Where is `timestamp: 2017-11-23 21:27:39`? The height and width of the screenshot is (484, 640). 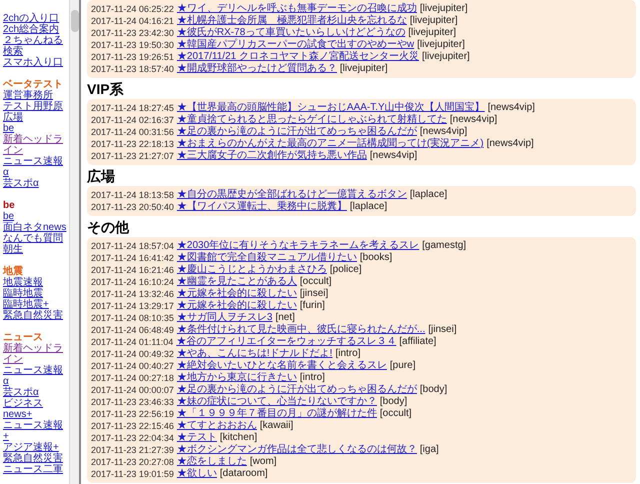 timestamp: 2017-11-23 21:27:39 is located at coordinates (132, 450).